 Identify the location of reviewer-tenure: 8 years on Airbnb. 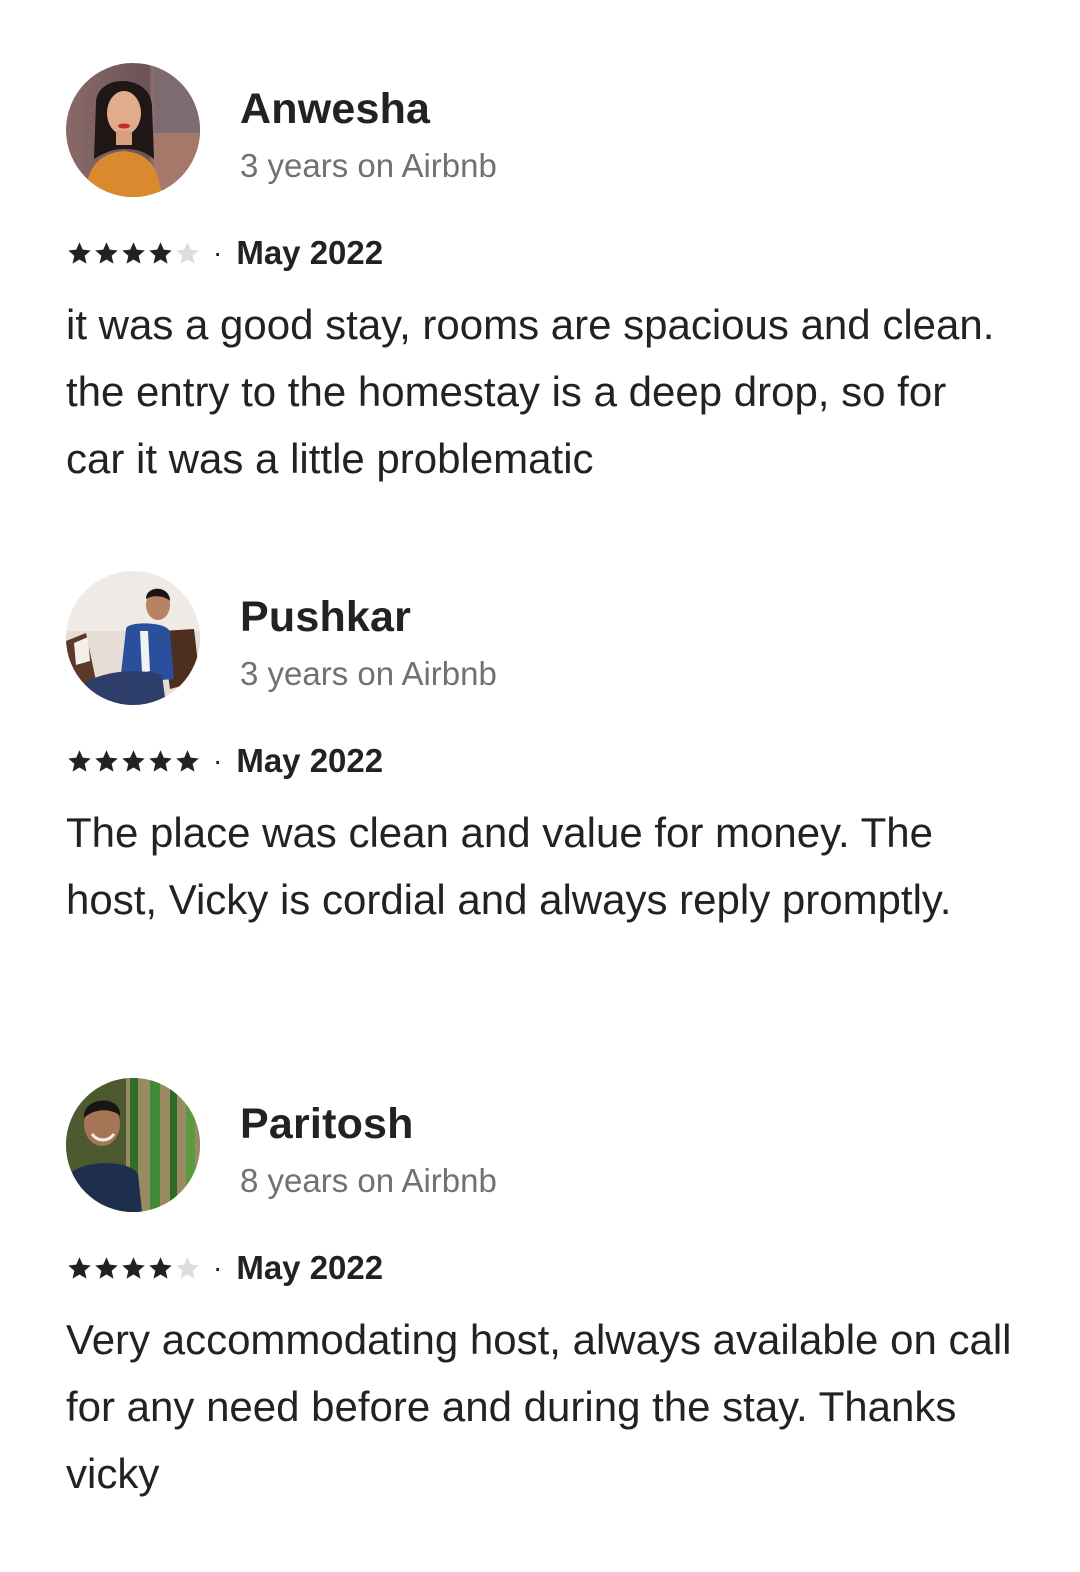
(368, 1180).